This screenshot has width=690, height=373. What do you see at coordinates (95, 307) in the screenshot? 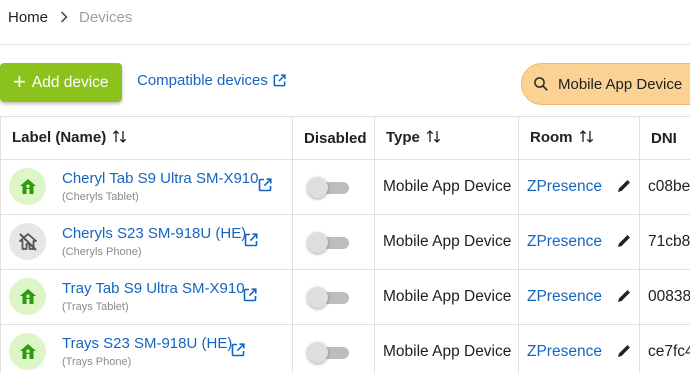
I see `device-system-name: (Trays Tablet)` at bounding box center [95, 307].